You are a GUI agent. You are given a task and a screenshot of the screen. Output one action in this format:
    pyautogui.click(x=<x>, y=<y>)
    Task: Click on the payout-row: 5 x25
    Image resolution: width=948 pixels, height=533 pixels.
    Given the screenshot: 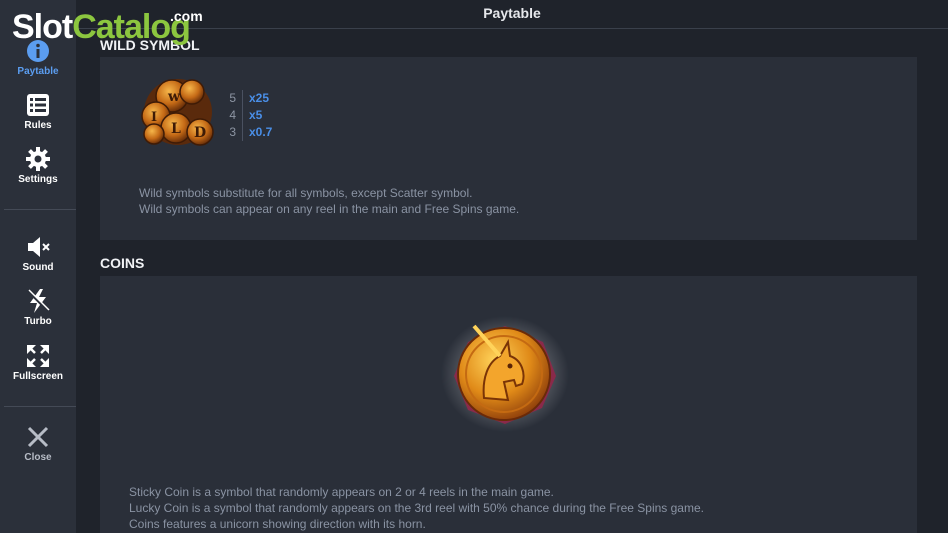 What is the action you would take?
    pyautogui.click(x=248, y=98)
    